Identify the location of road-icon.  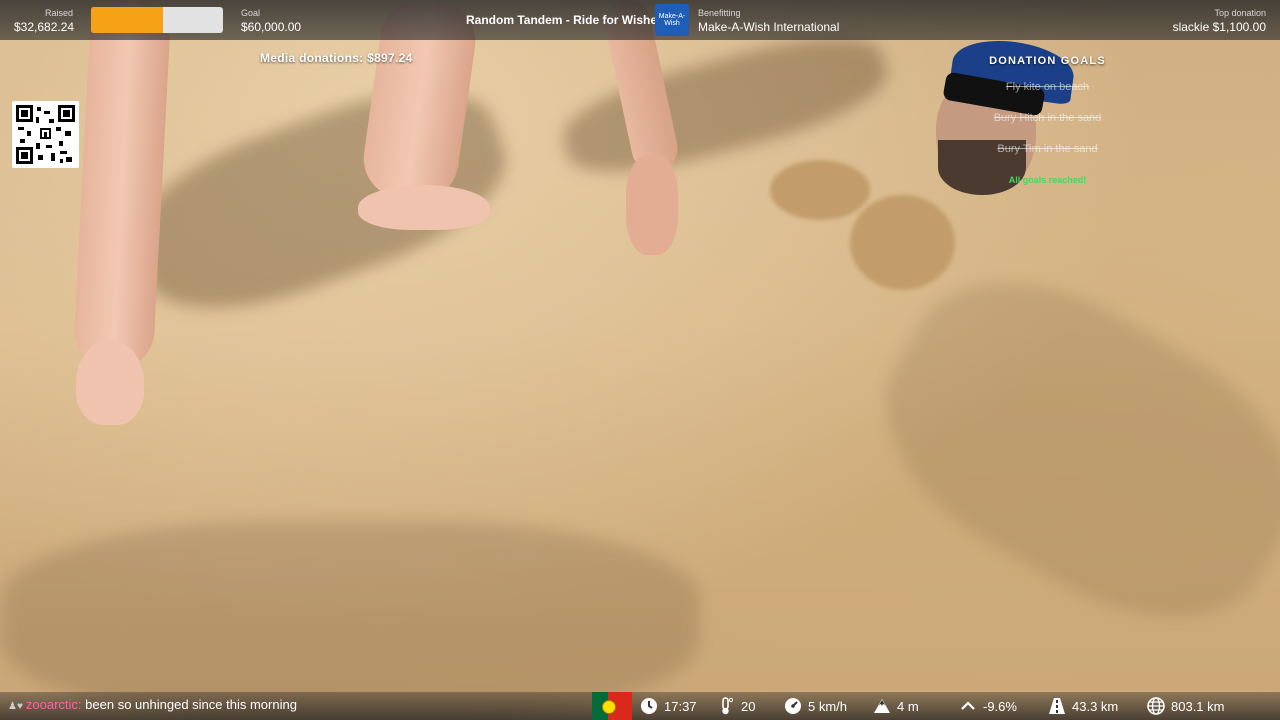
(1057, 706).